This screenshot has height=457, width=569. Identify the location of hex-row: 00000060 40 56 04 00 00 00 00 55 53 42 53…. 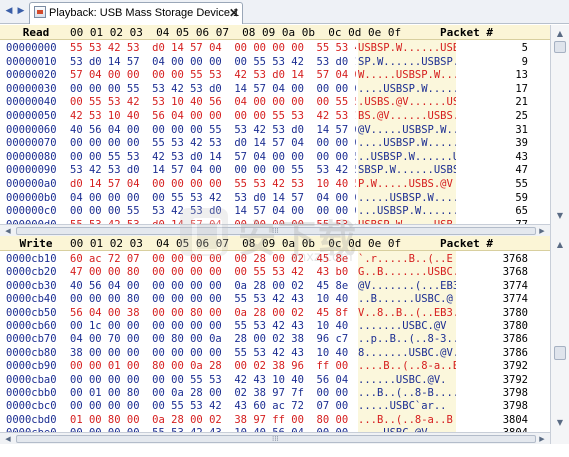
(275, 130).